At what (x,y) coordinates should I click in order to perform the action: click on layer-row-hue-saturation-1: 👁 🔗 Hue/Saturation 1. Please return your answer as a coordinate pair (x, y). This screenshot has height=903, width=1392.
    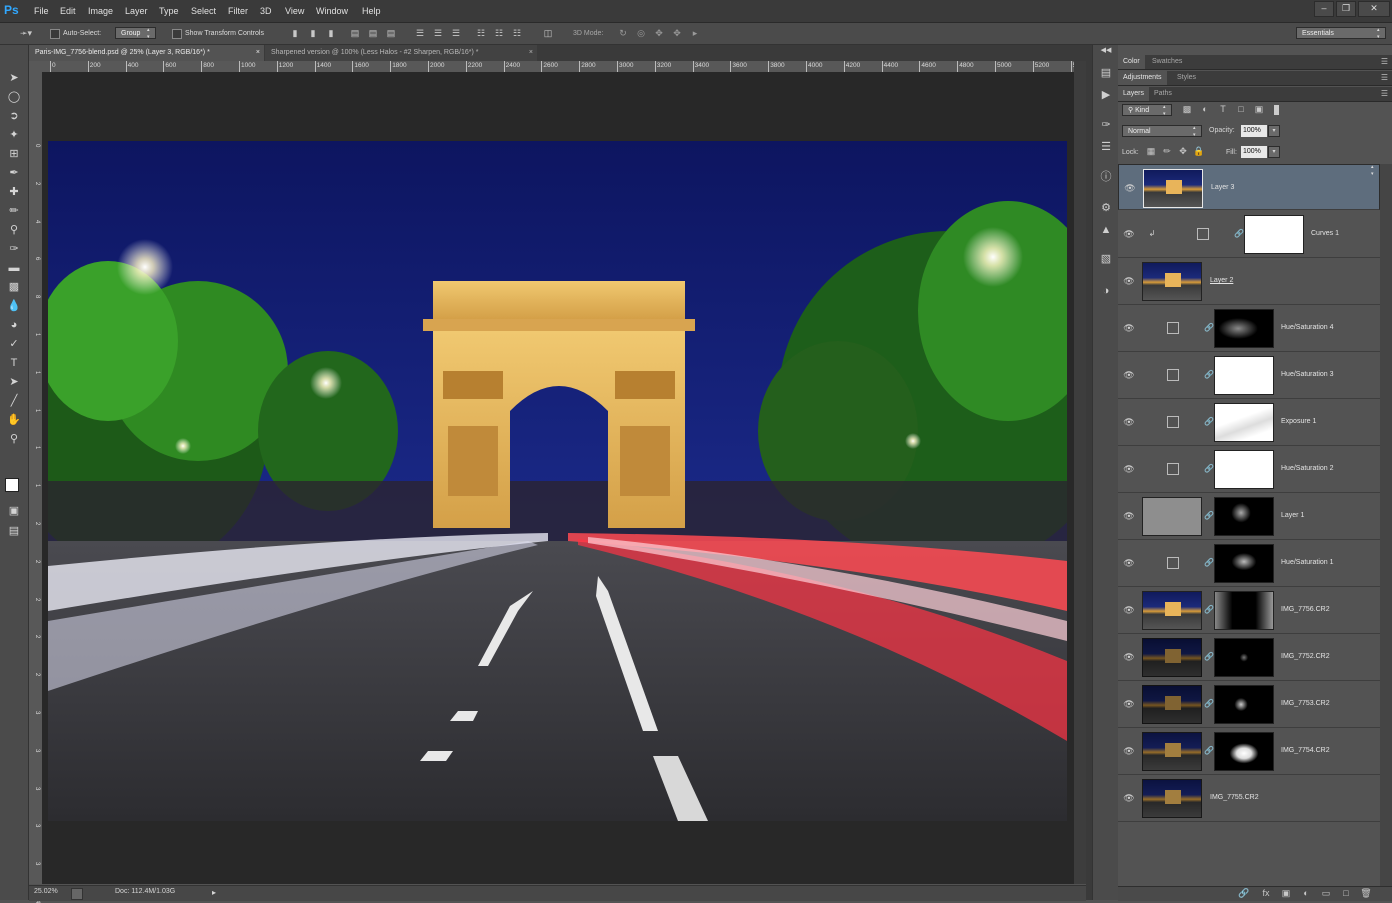
    Looking at the image, I should click on (1249, 563).